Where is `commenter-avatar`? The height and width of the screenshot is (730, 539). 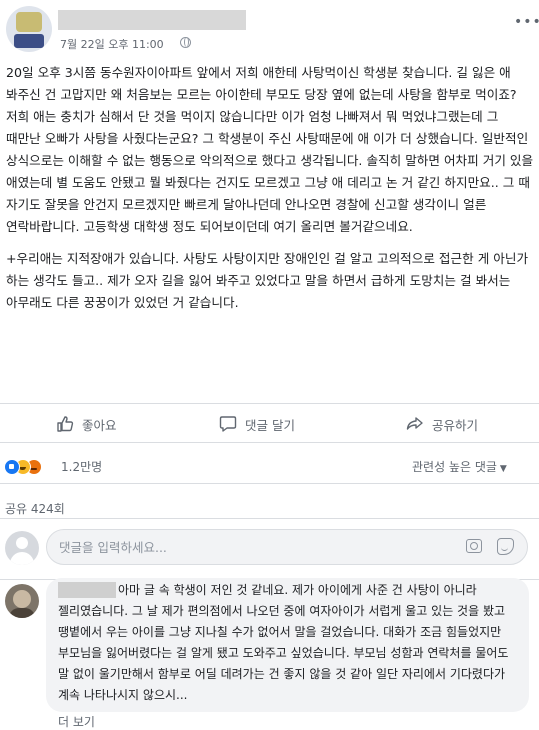
commenter-avatar is located at coordinates (22, 601).